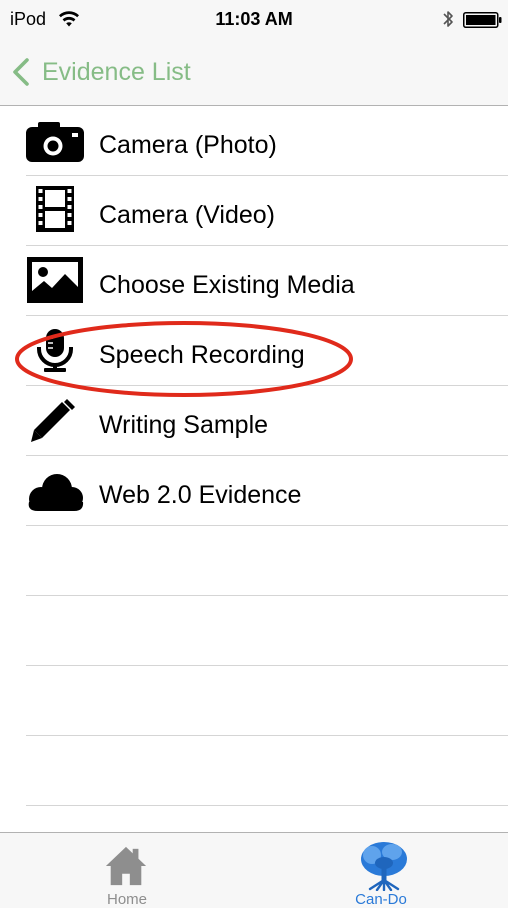 The height and width of the screenshot is (908, 508). What do you see at coordinates (188, 145) in the screenshot?
I see `list-item-label: Camera (Photo)` at bounding box center [188, 145].